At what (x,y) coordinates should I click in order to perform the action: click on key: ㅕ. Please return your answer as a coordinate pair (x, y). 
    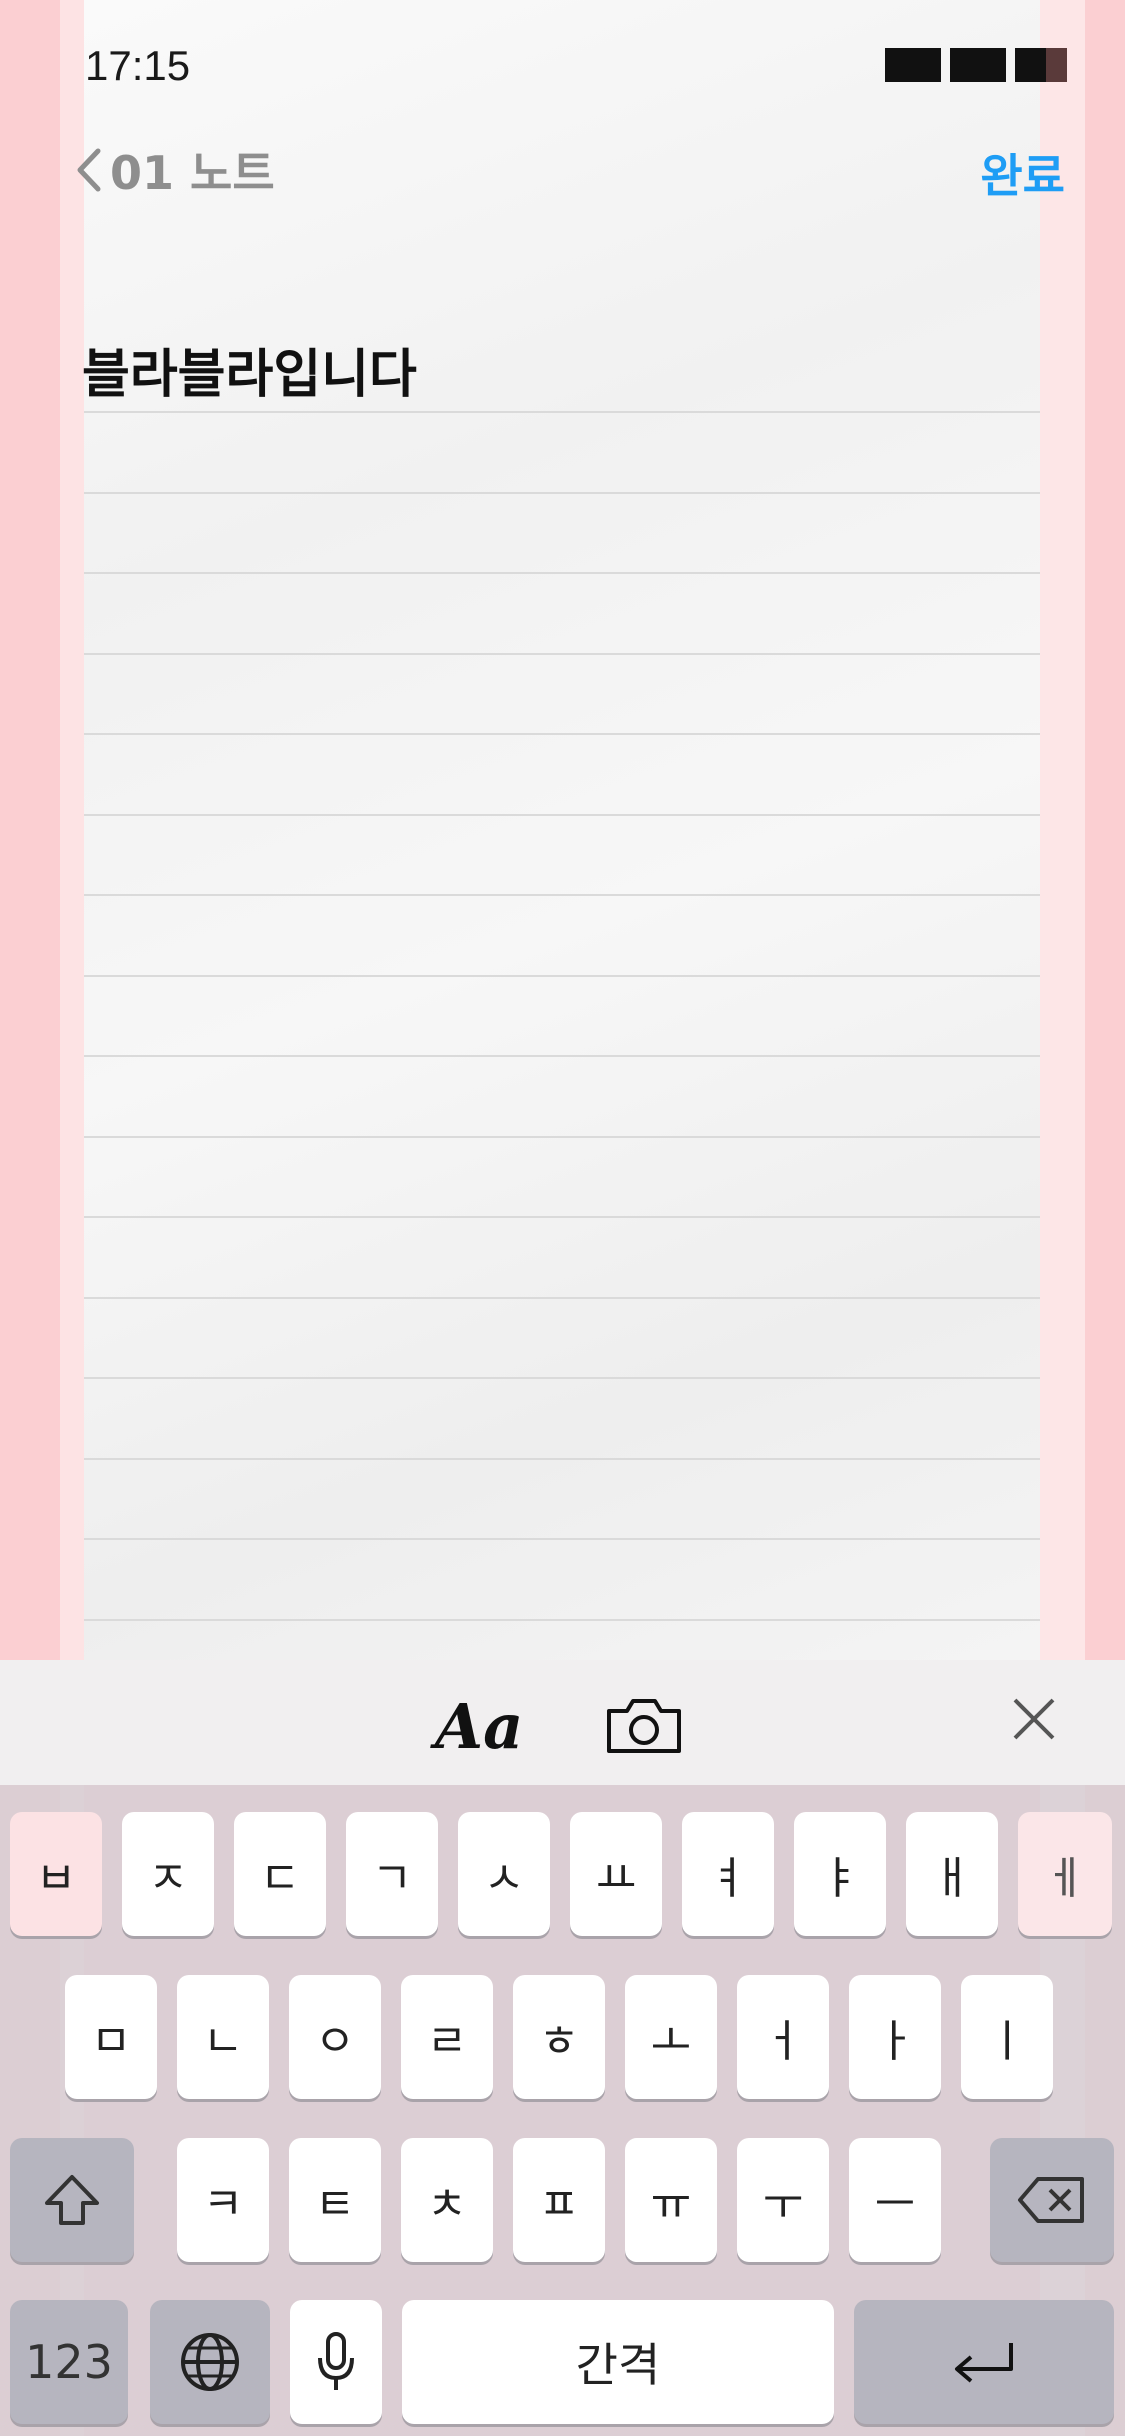
    Looking at the image, I should click on (728, 1874).